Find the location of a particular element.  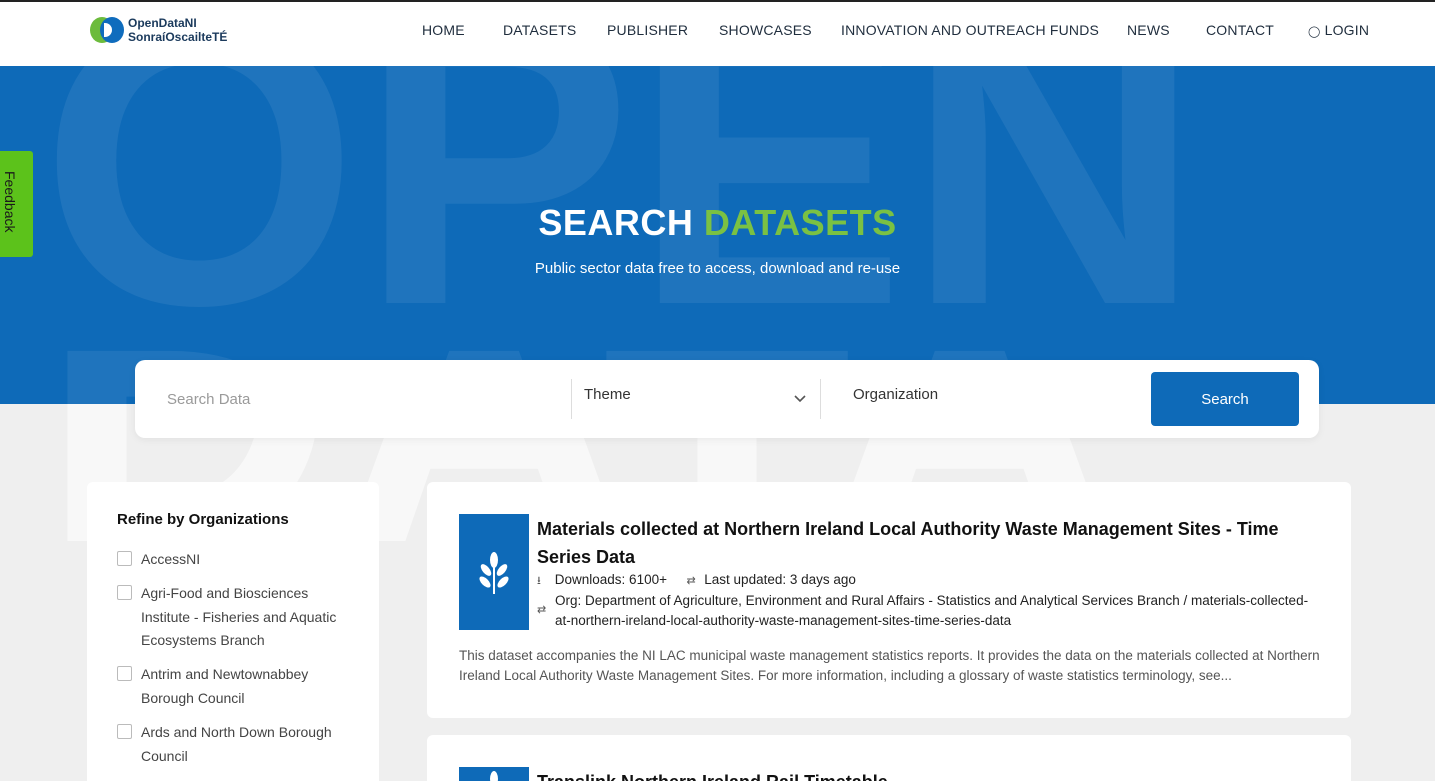

nav-publisher: PUBLISHER is located at coordinates (647, 30).